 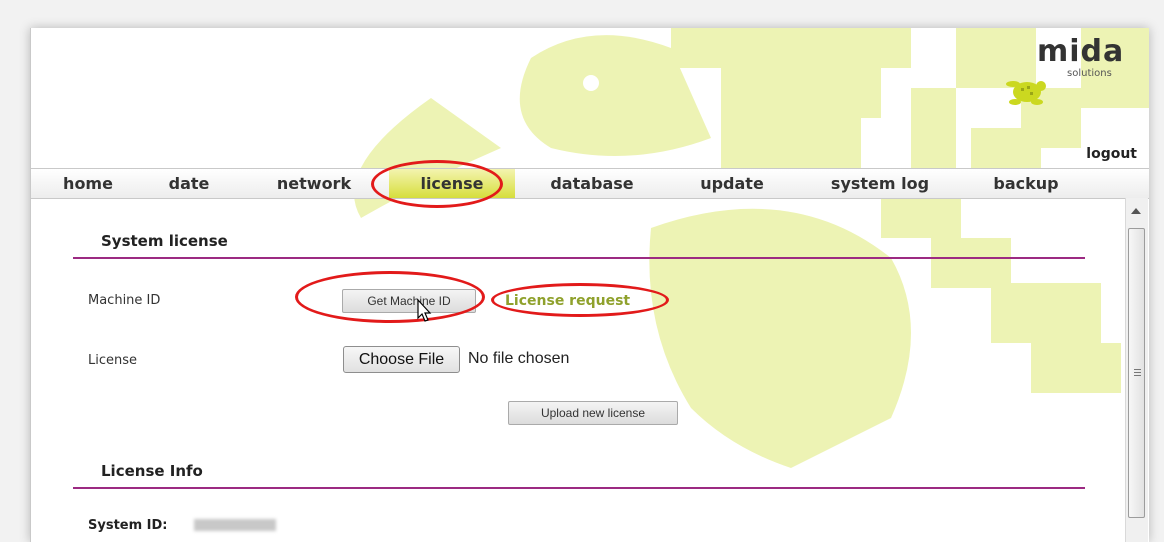 What do you see at coordinates (128, 525) in the screenshot?
I see `system-id-label: System ID:` at bounding box center [128, 525].